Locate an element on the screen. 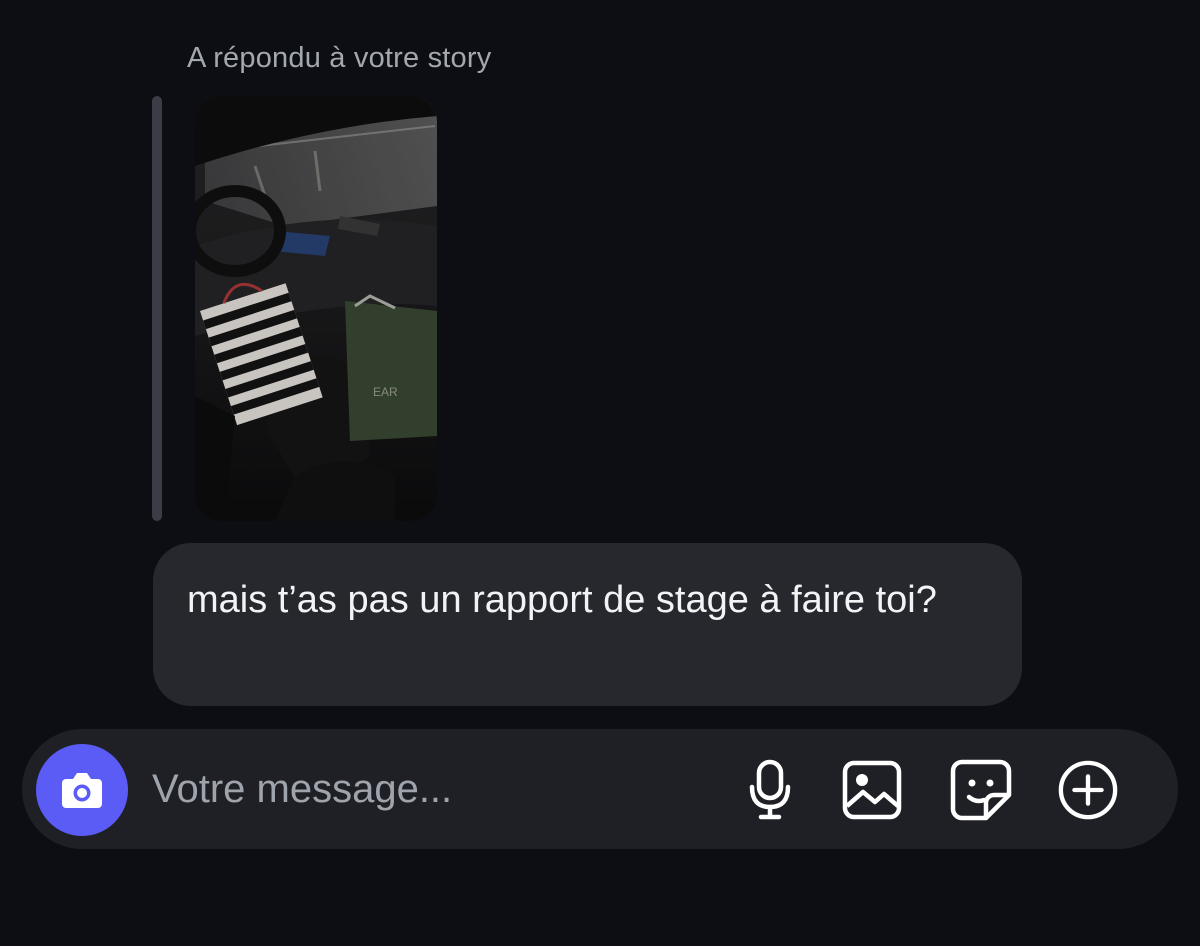 The image size is (1200, 946). microphone-icon is located at coordinates (770, 789).